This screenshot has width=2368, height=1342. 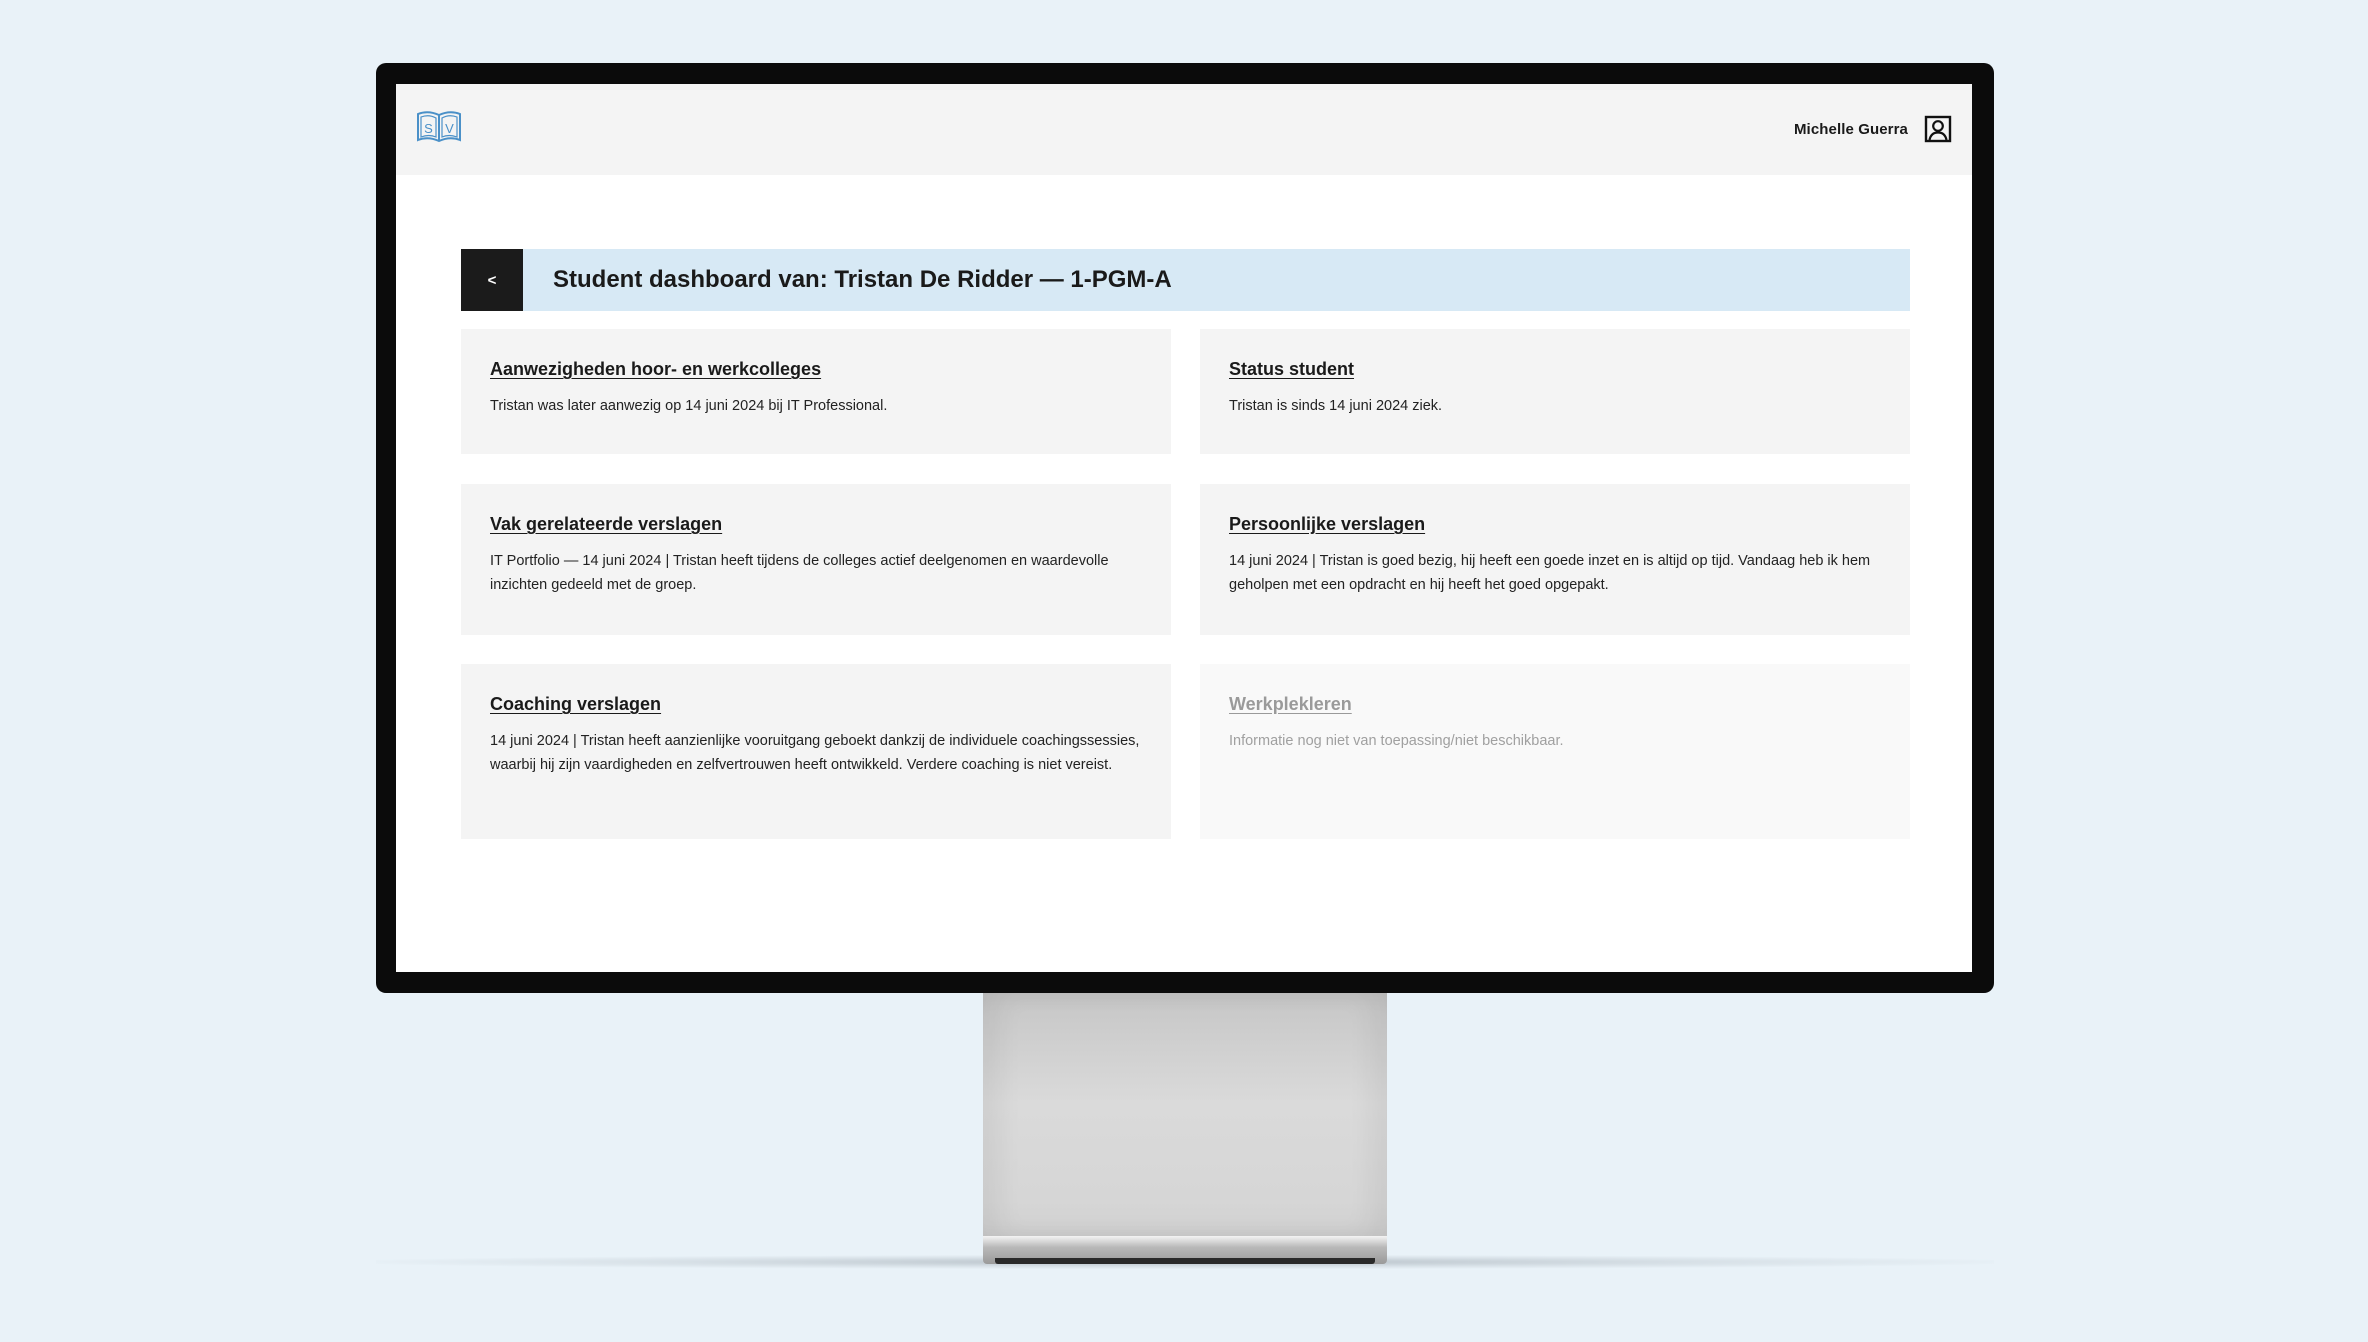 I want to click on card-course-reports-title: Vak gerelateerde verslagen, so click(x=606, y=524).